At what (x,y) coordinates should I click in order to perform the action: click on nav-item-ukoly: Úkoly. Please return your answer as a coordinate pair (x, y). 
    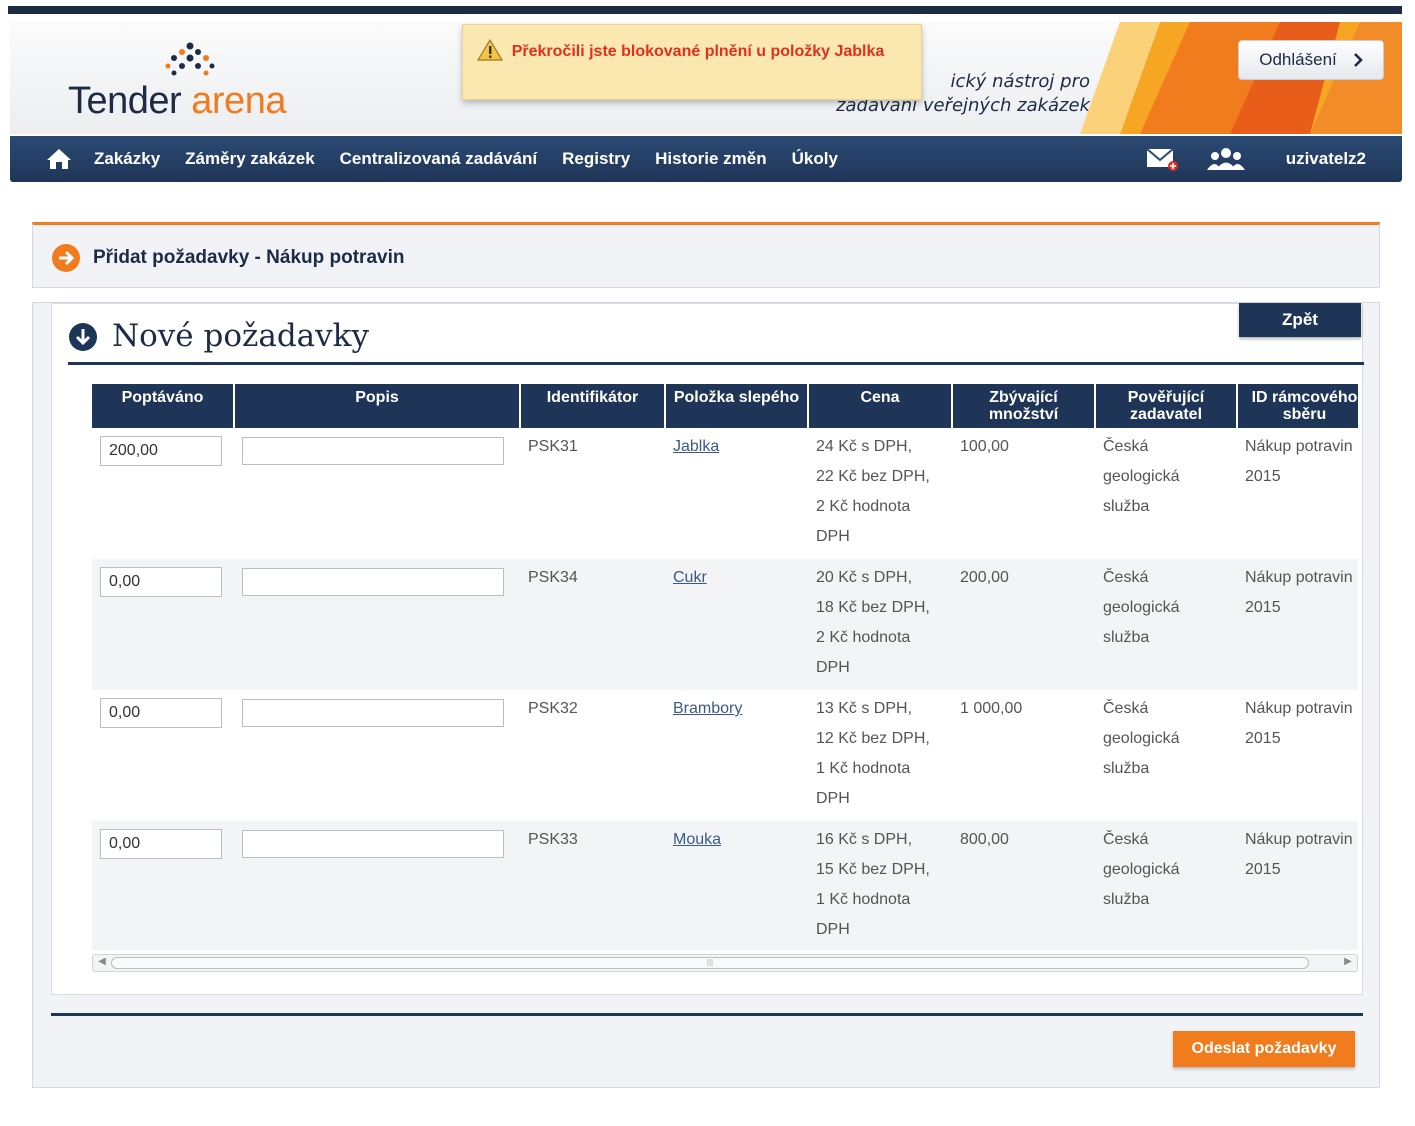
    Looking at the image, I should click on (815, 159).